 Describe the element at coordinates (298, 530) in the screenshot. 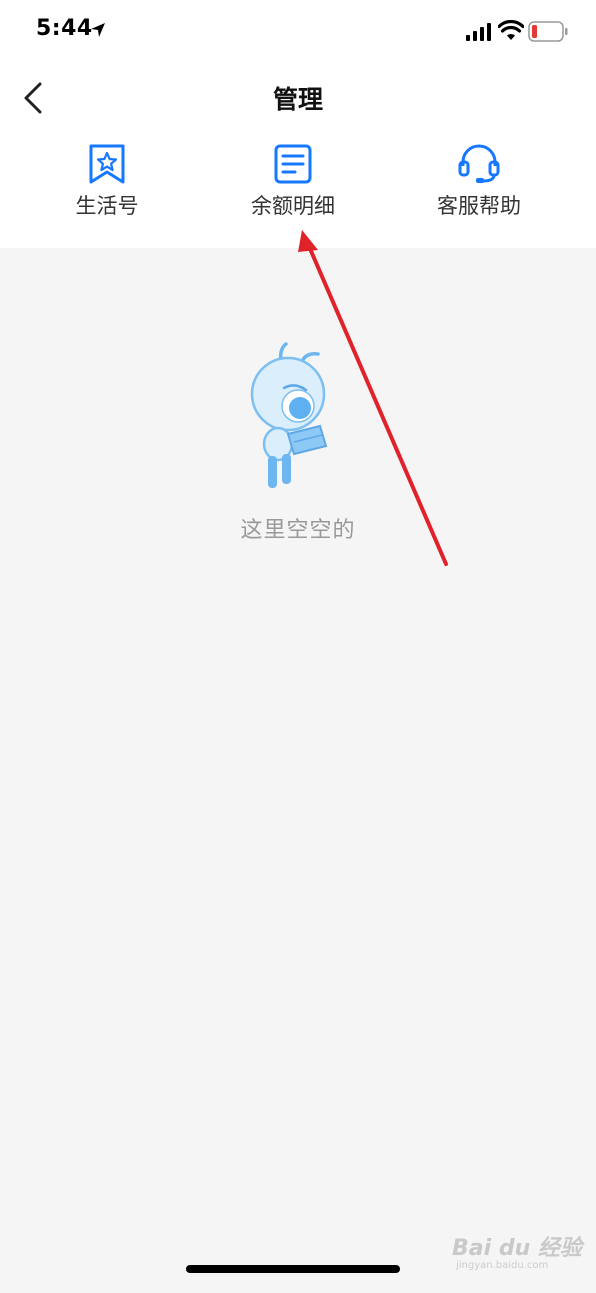

I see `empty-state-text: 这里空空的` at that location.